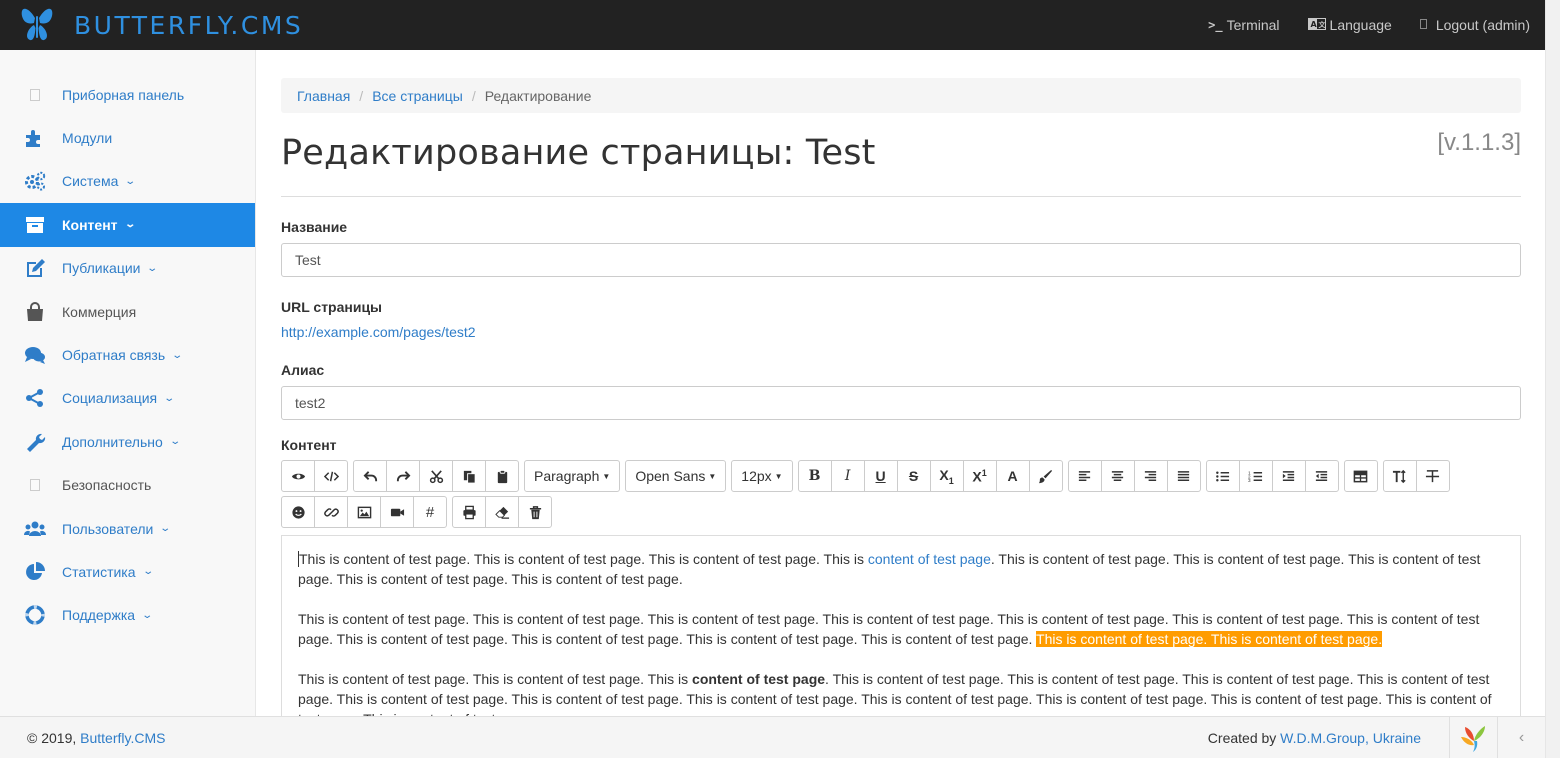 This screenshot has height=758, width=1560. Describe the element at coordinates (847, 476) in the screenshot. I see `italic-button: I` at that location.